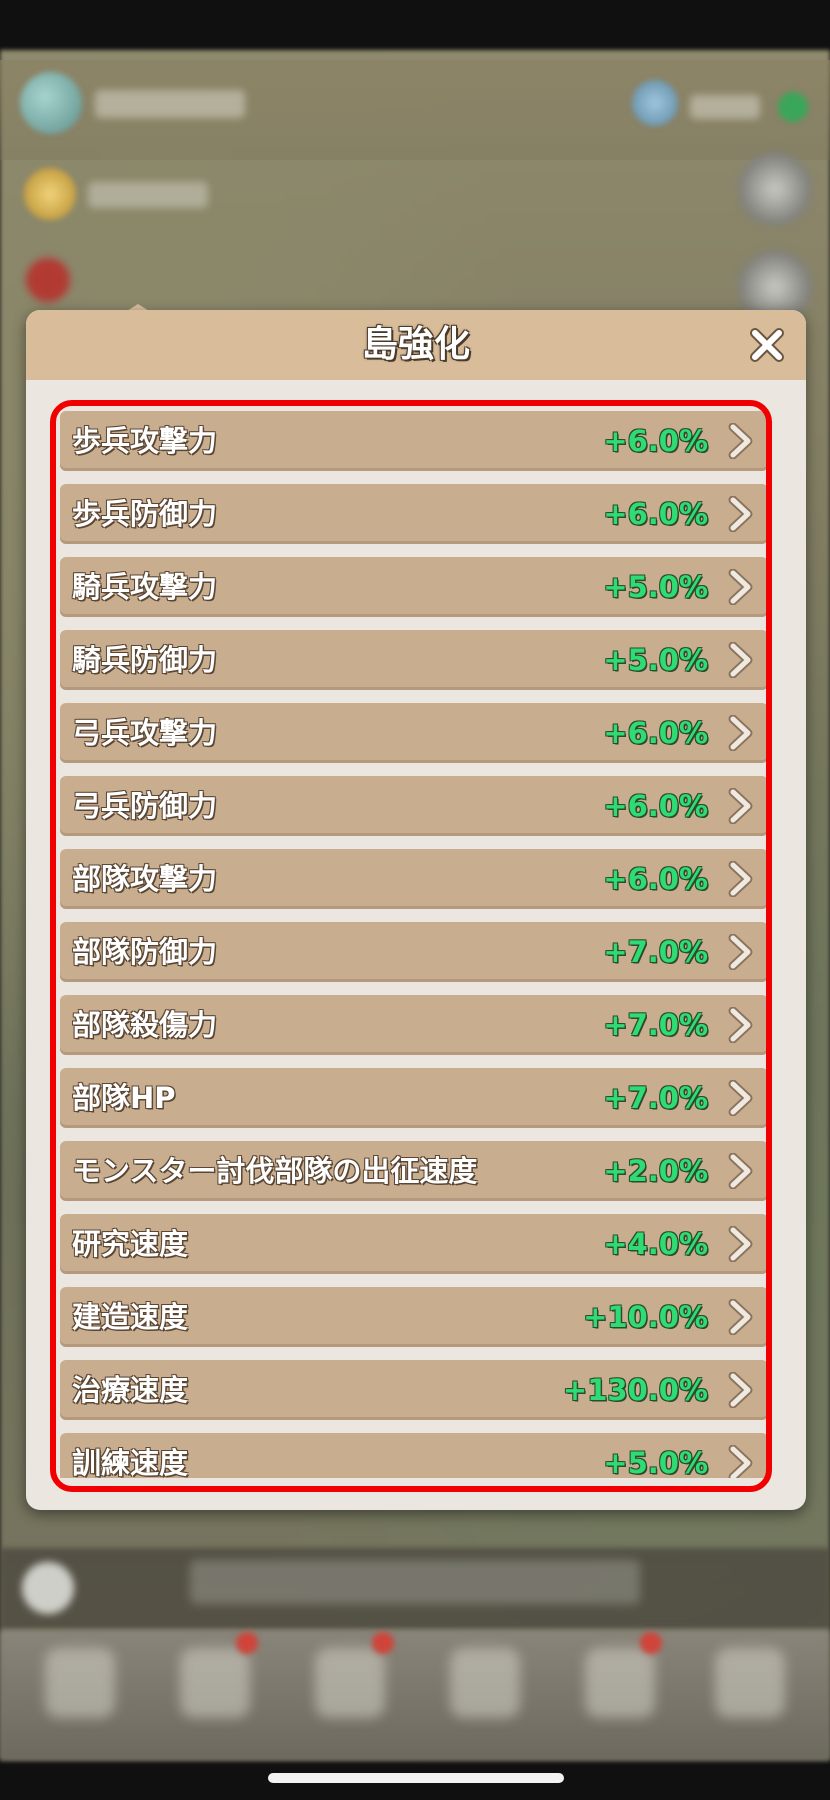 This screenshot has width=830, height=1800. What do you see at coordinates (414, 952) in the screenshot?
I see `bonus-row: 部隊防御力 +7.0%` at bounding box center [414, 952].